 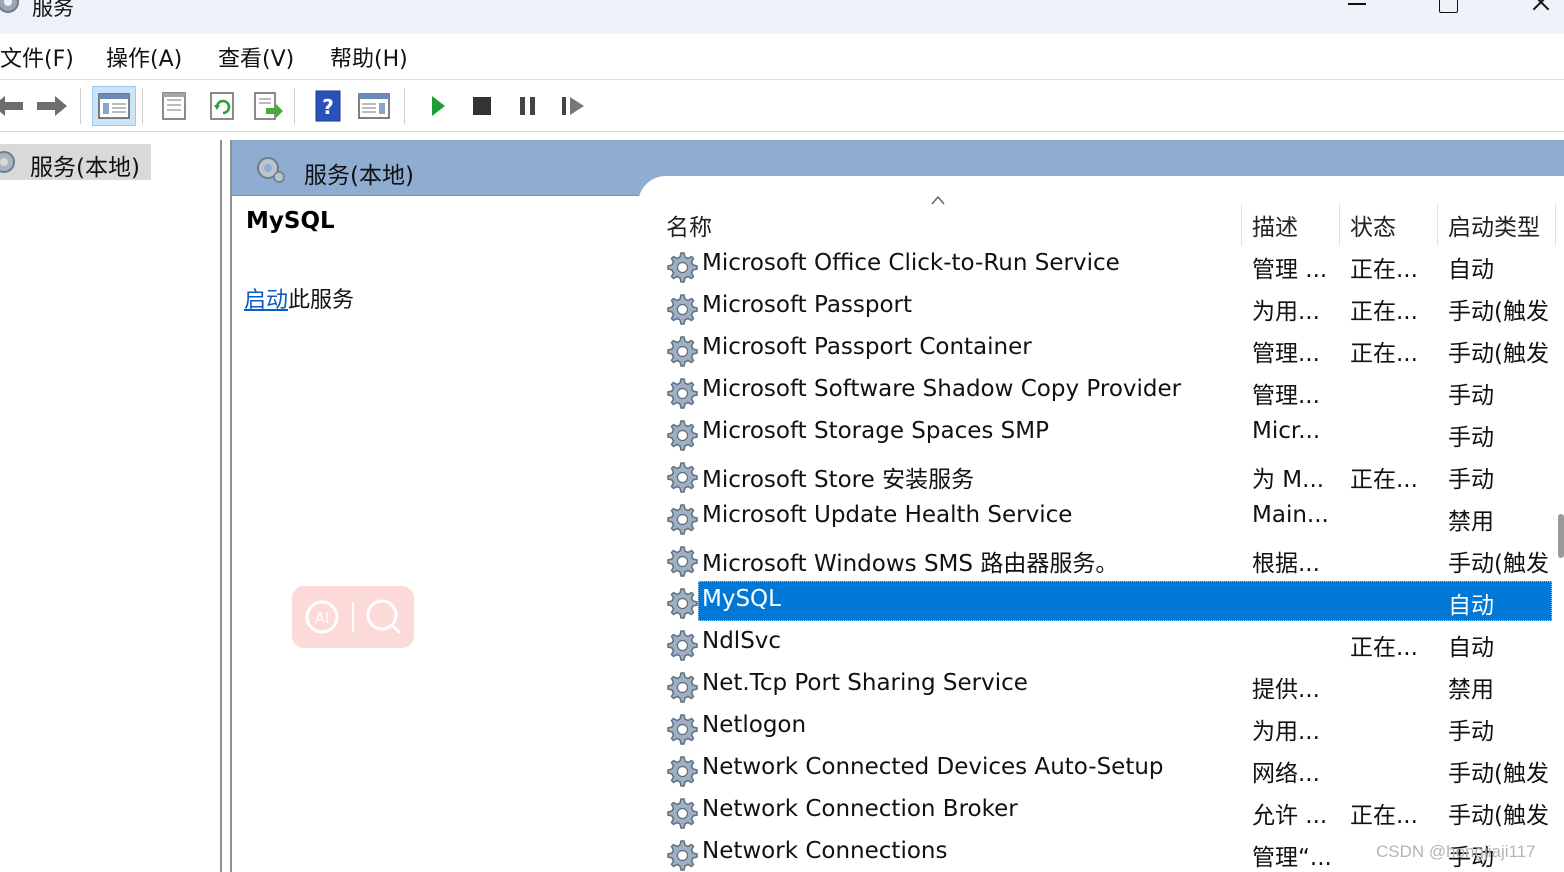 I want to click on service-row: MySQL 自动, so click(x=1105, y=601).